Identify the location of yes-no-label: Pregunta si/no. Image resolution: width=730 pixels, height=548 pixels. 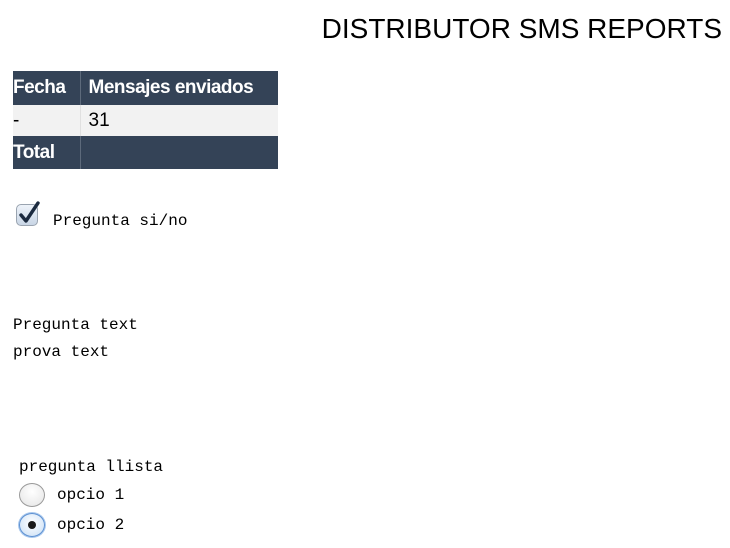
(120, 221).